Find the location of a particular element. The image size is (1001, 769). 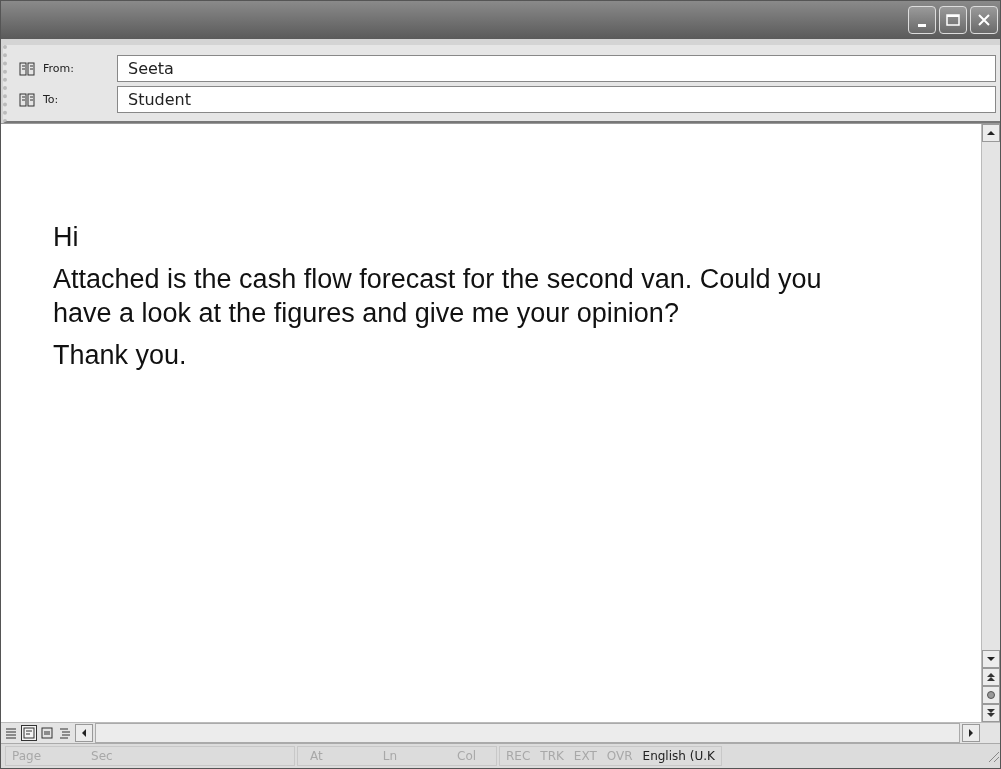

next-page-button is located at coordinates (991, 713).